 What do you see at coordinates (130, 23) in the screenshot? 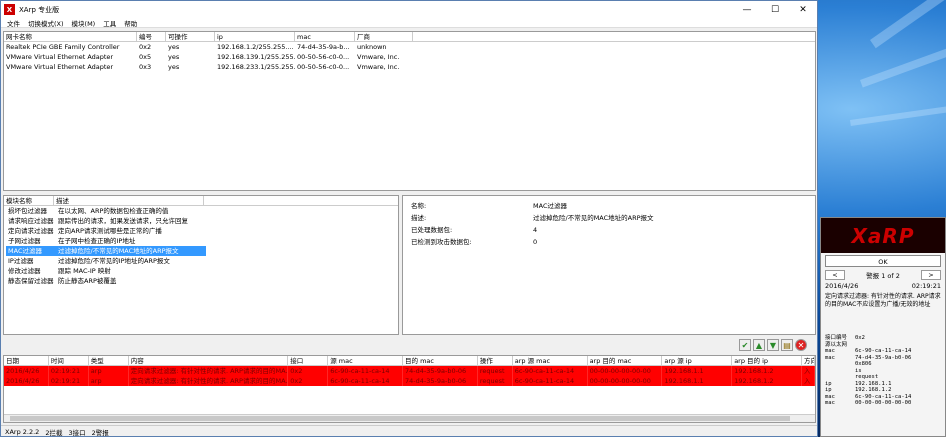
I see `menu-help: 帮助` at bounding box center [130, 23].